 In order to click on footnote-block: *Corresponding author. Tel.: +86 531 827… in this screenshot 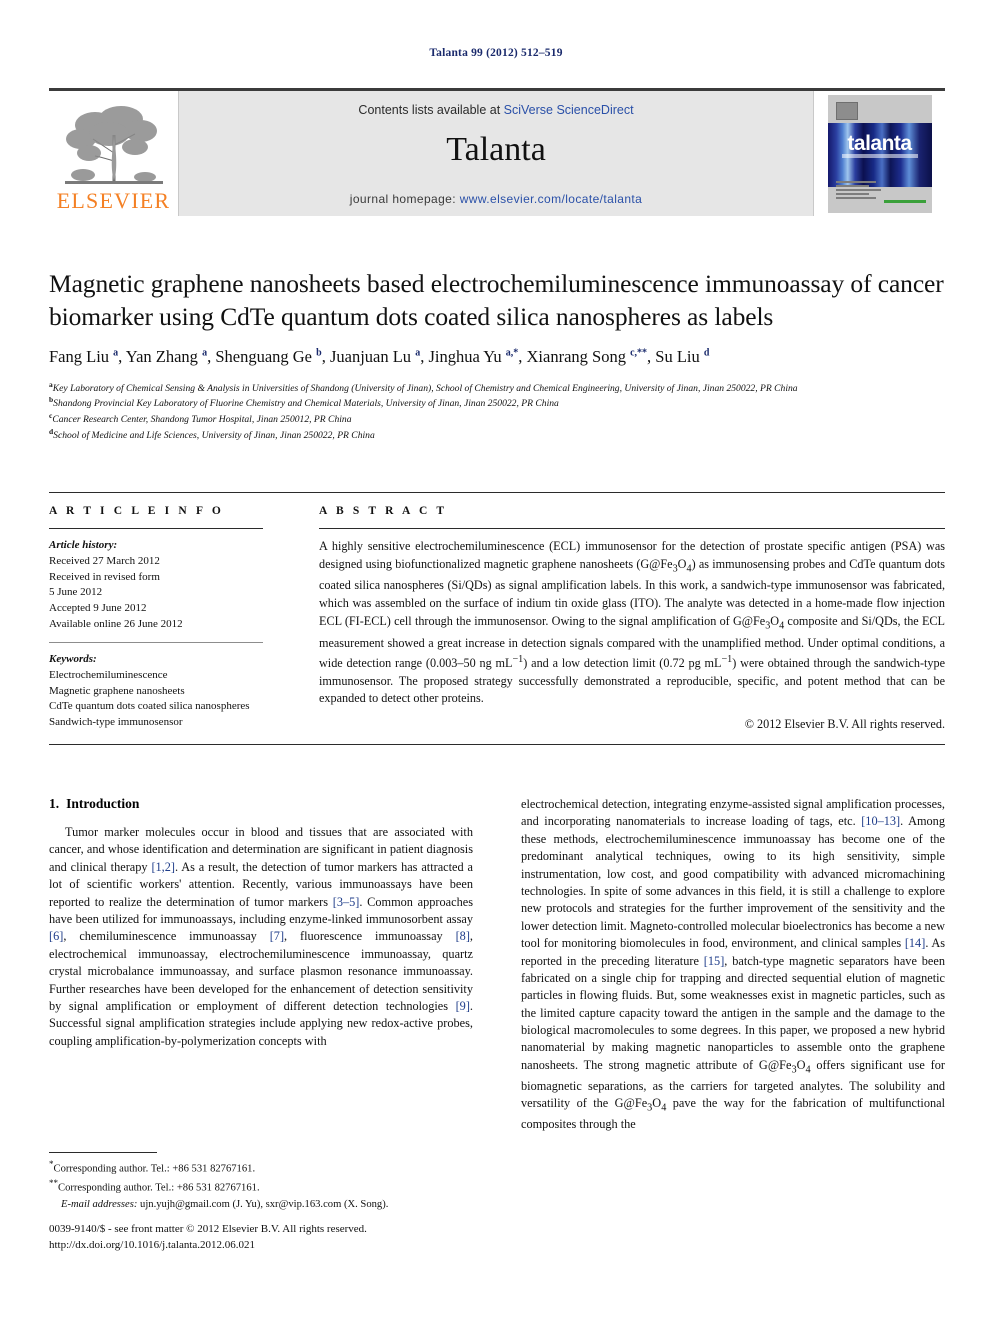, I will do `click(261, 1182)`.